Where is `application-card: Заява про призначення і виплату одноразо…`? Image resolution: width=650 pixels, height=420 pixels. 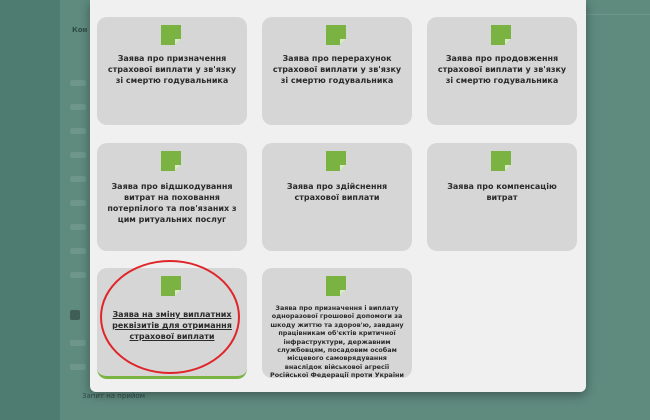 application-card: Заява про призначення і виплату одноразо… is located at coordinates (337, 324).